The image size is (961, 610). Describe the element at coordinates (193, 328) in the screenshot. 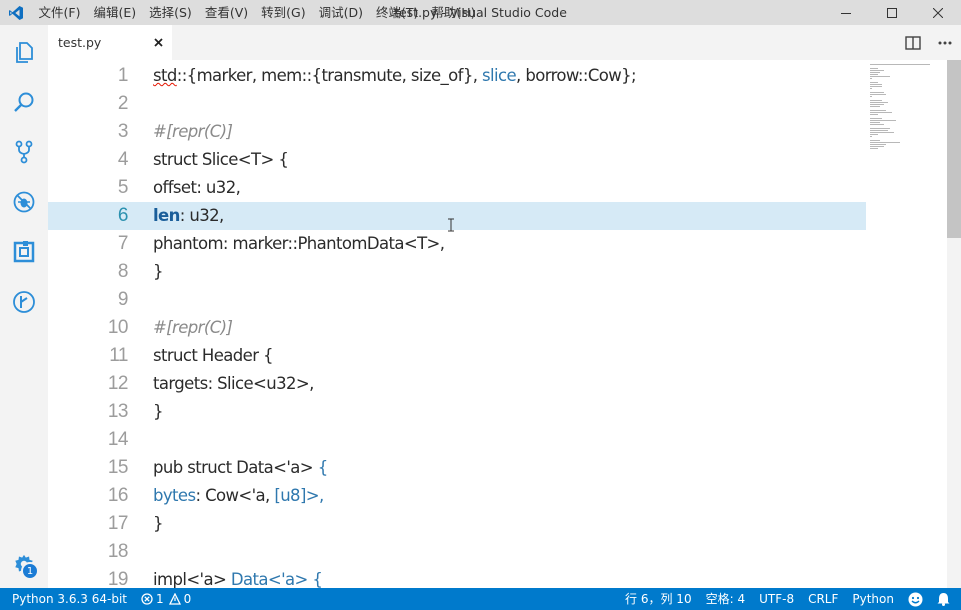

I see `code-text: #[repr(C)]` at that location.